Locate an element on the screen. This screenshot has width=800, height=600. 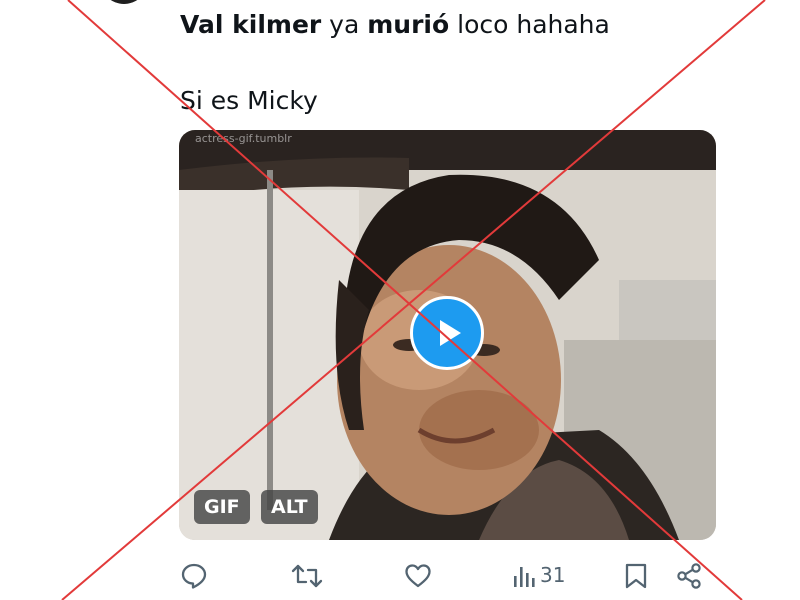
share-icon is located at coordinates (689, 576).